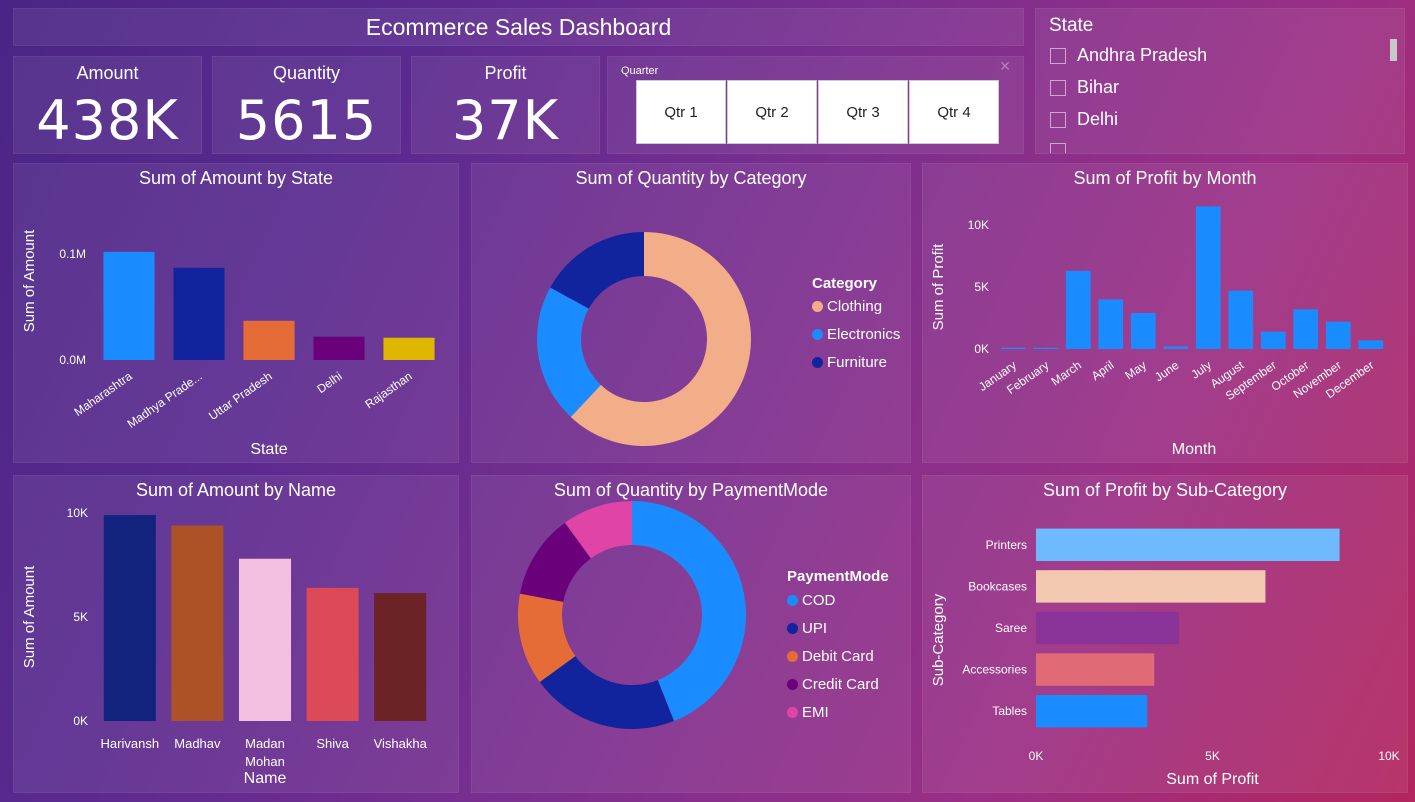 This screenshot has width=1415, height=802. I want to click on legend-item: UPI, so click(807, 628).